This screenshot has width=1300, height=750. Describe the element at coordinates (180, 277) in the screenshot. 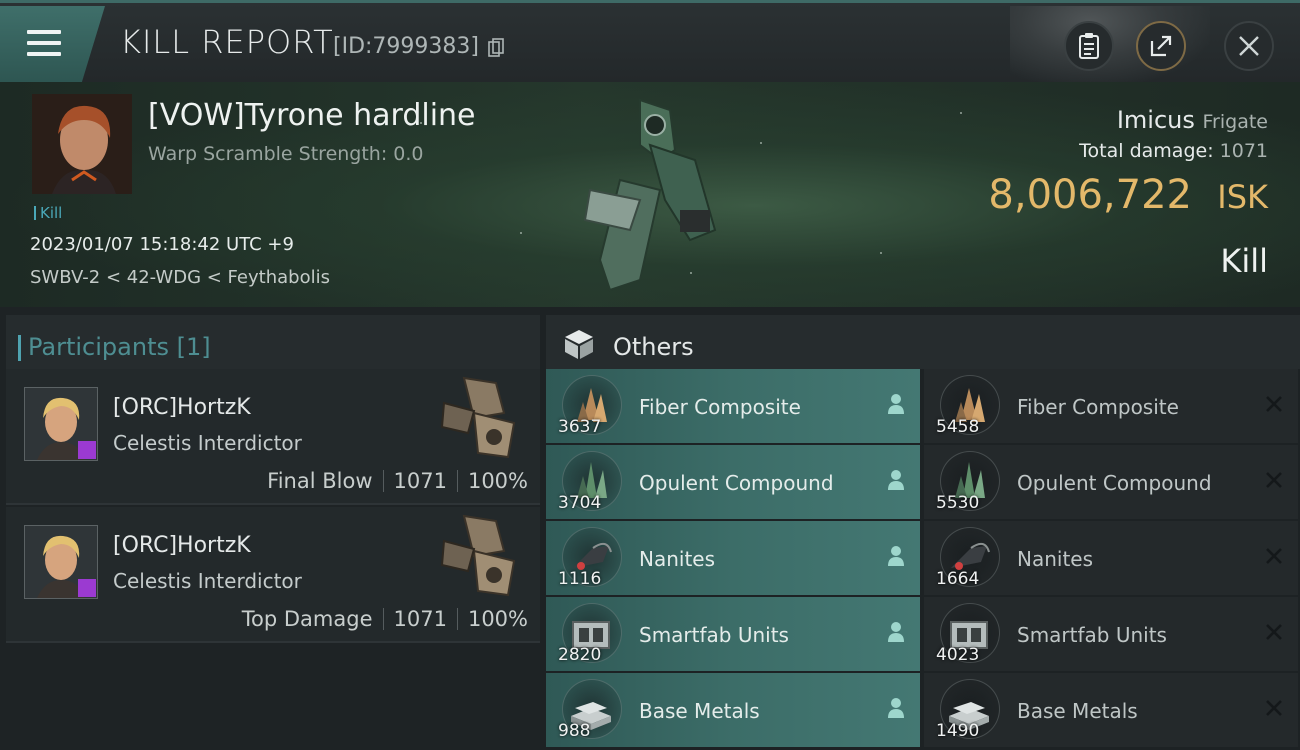

I see `kill-location: SWBV-2 < 42-WDG < Feythabolis` at that location.